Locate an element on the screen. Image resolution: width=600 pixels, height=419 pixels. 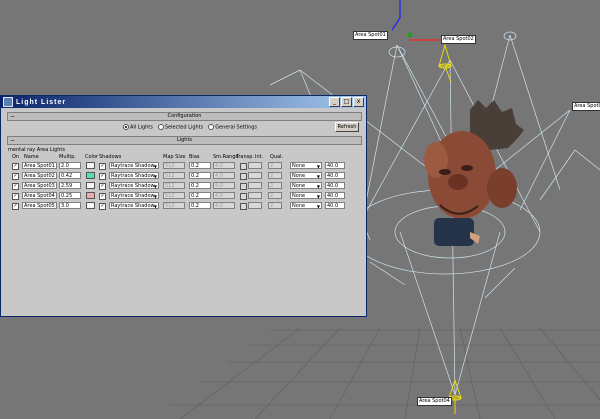
window-titlebar: Light Lister _ □ x is located at coordinates (183, 102).